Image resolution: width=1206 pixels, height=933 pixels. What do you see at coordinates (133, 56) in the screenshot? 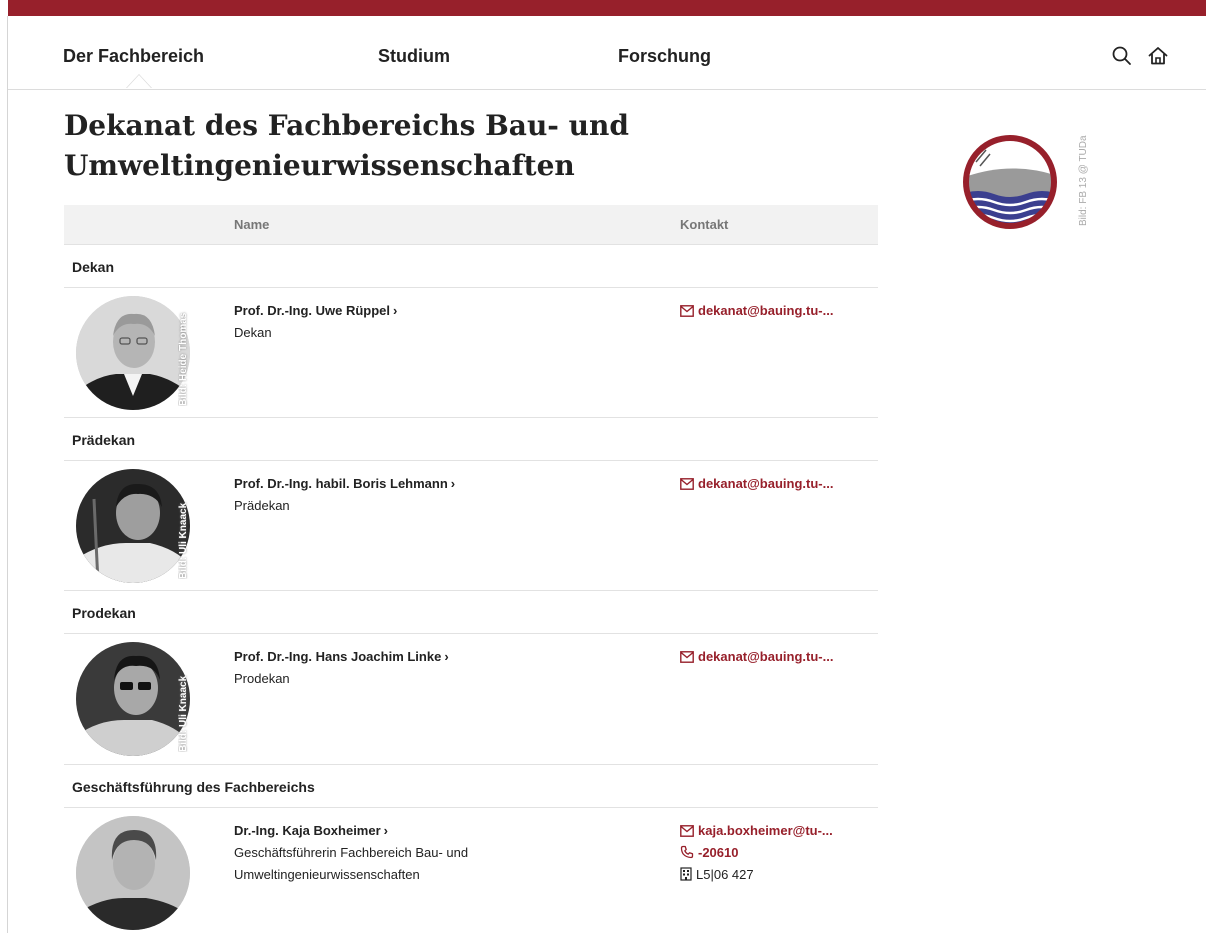
I see `nav-item-der-fachbereich: Der Fachbereich` at bounding box center [133, 56].